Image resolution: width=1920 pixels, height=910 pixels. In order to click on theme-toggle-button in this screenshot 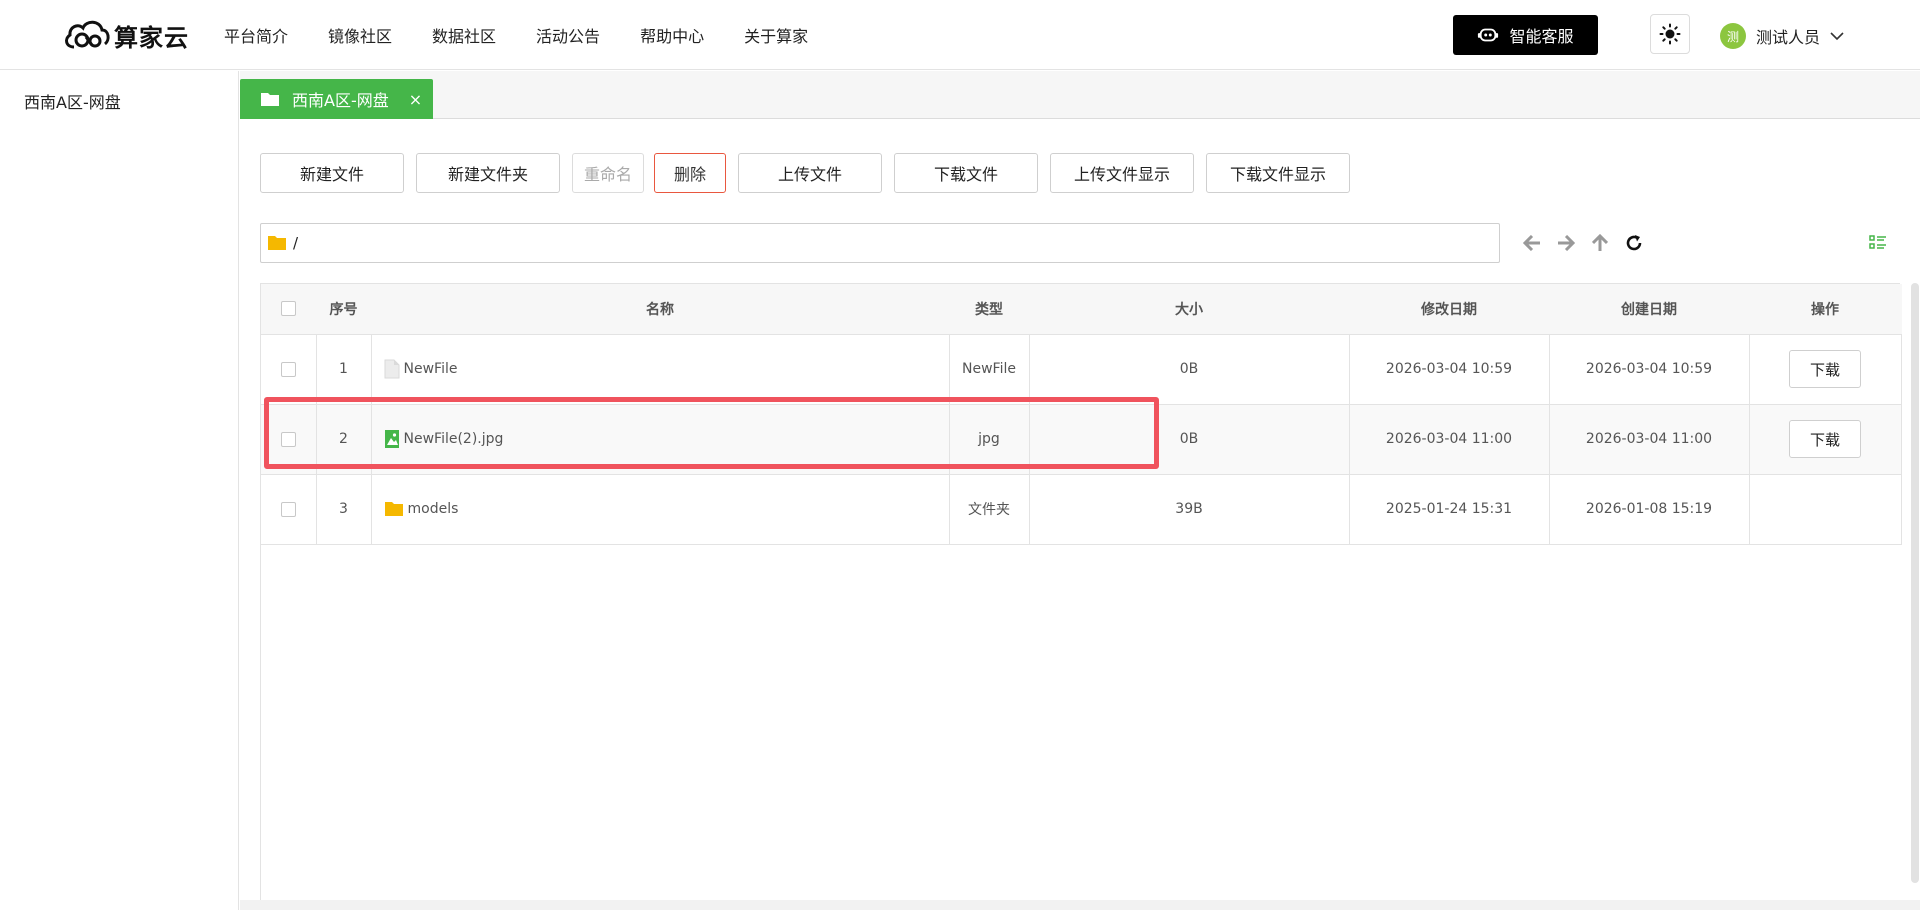, I will do `click(1670, 34)`.